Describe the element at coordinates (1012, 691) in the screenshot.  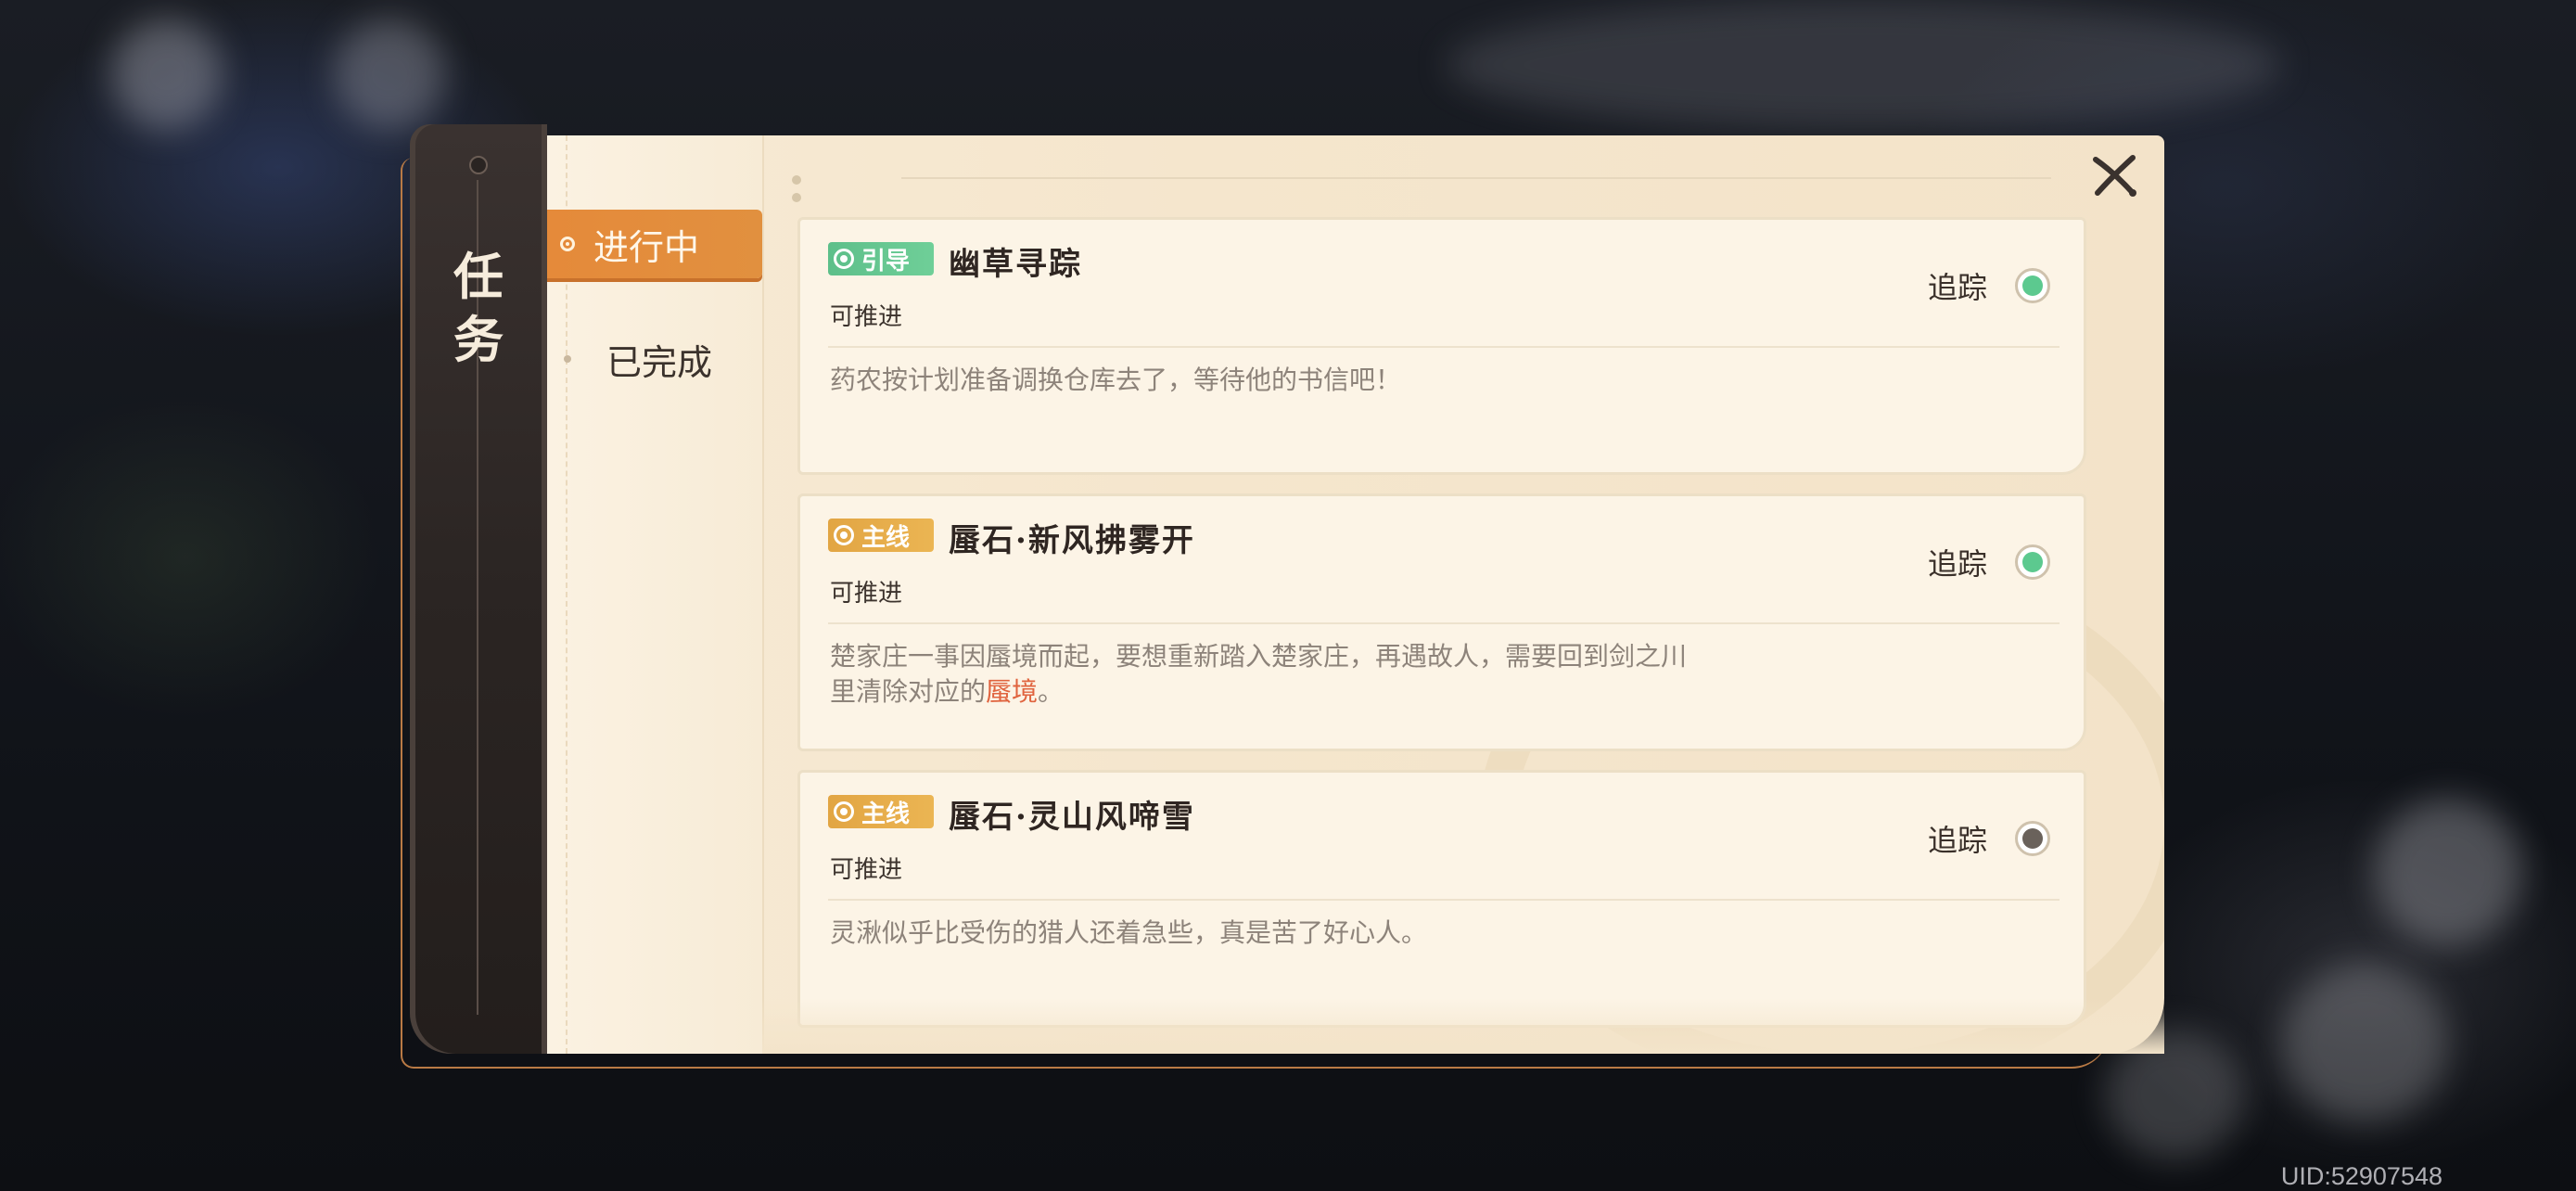
I see `description-highlight-link: 蜃境` at that location.